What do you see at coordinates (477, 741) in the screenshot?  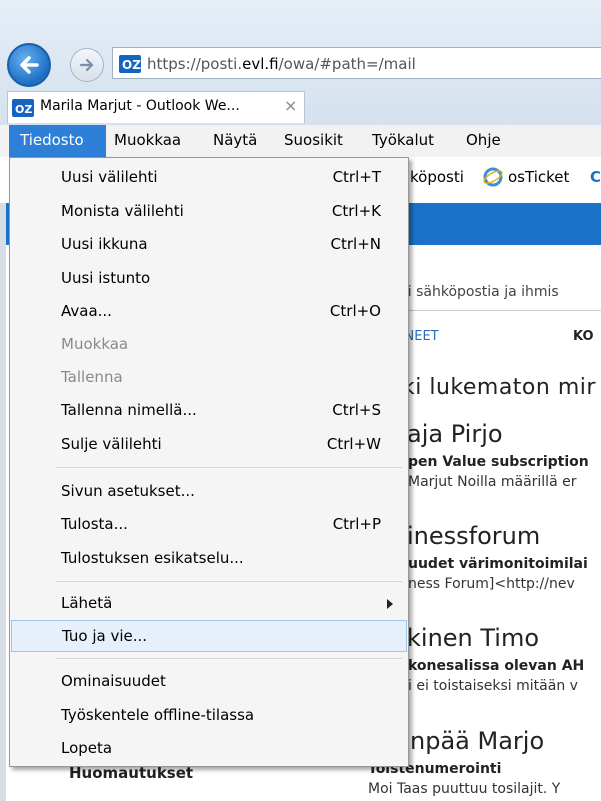 I see `message-sender: npää Marjo` at bounding box center [477, 741].